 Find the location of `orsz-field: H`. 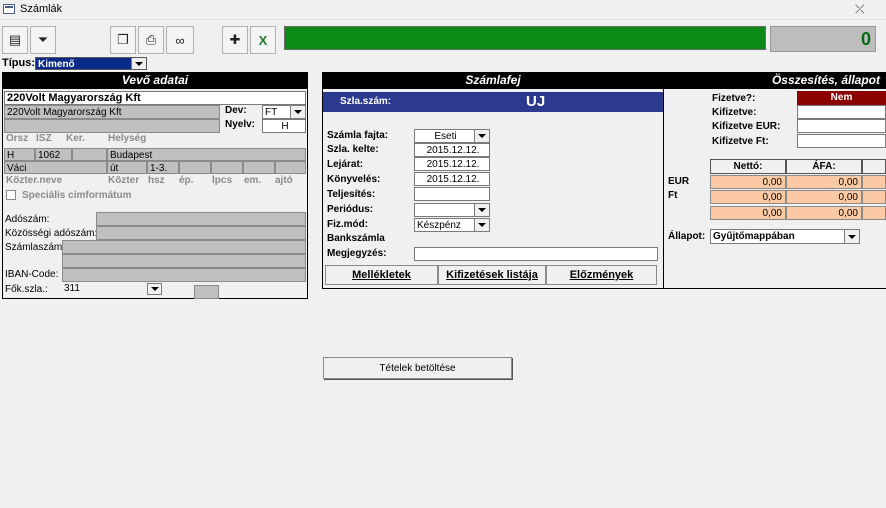

orsz-field: H is located at coordinates (19, 154).